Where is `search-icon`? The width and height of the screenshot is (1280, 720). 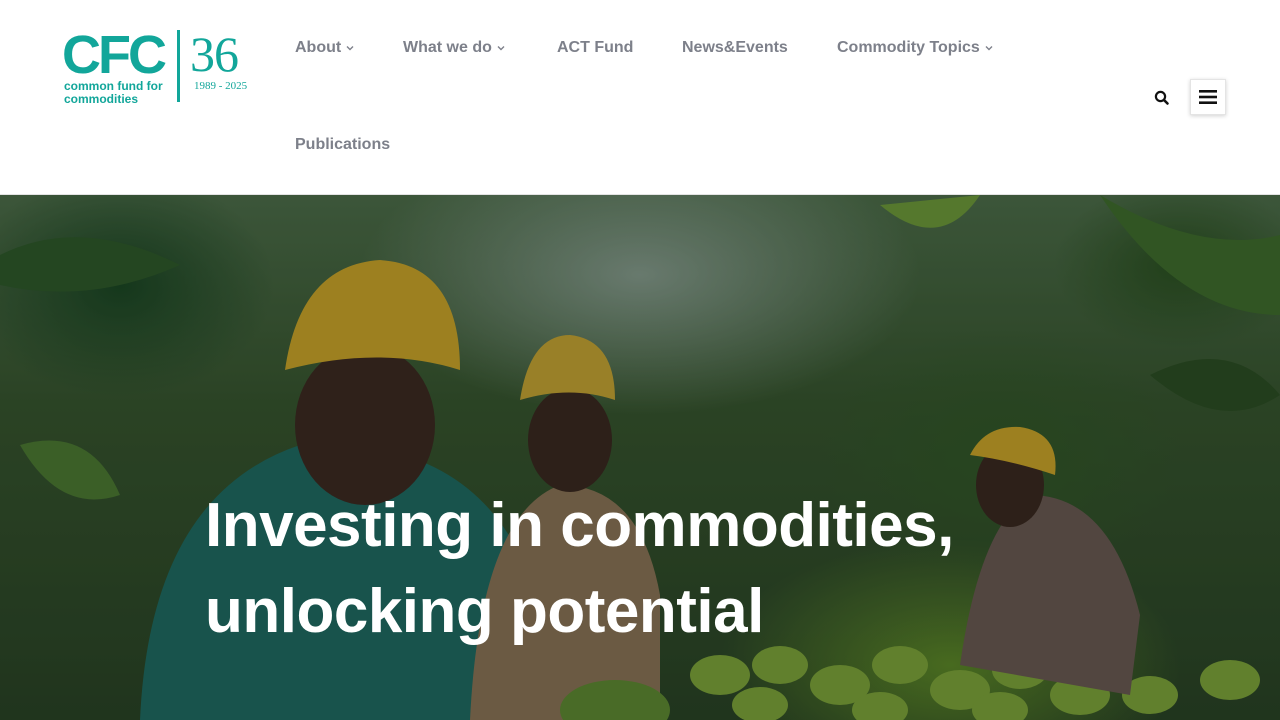
search-icon is located at coordinates (1161, 97).